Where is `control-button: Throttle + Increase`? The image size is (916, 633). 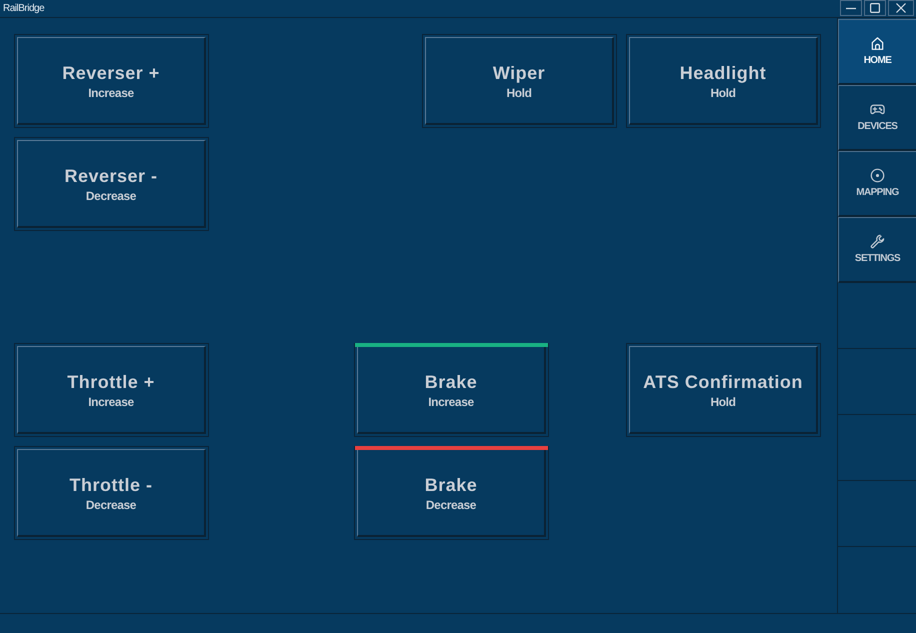 control-button: Throttle + Increase is located at coordinates (111, 390).